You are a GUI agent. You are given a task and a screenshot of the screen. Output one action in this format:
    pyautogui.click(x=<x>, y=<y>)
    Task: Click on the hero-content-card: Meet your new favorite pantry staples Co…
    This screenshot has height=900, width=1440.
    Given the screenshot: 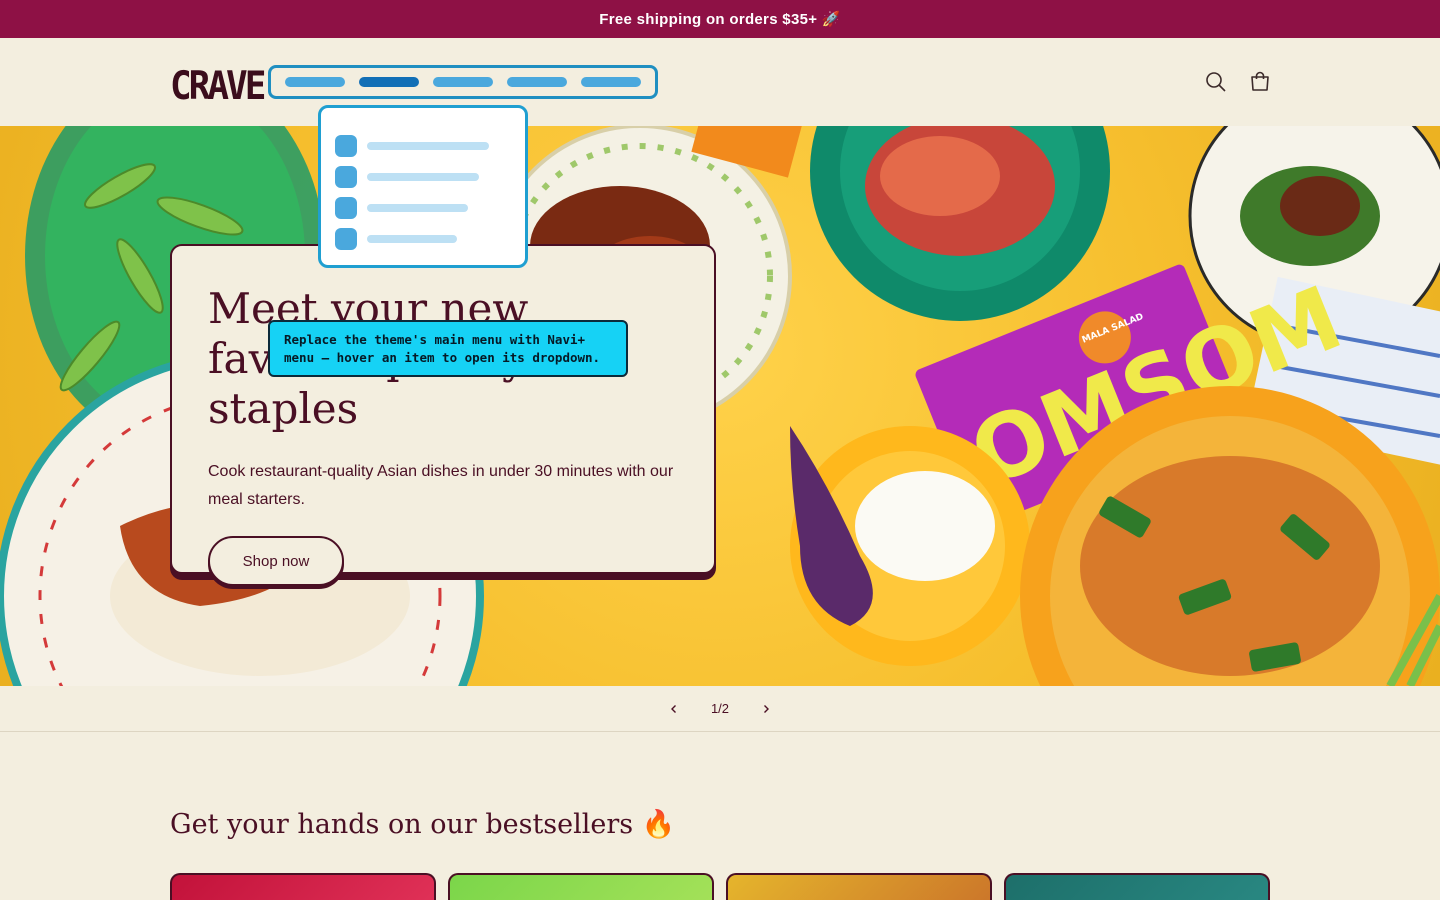 What is the action you would take?
    pyautogui.click(x=443, y=415)
    